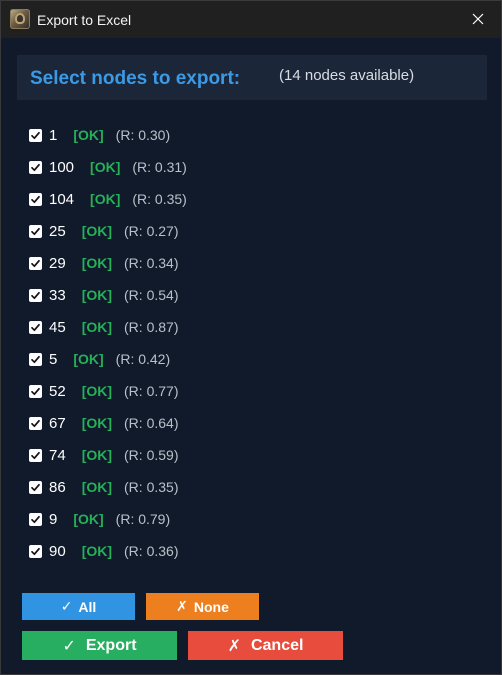  Describe the element at coordinates (249, 263) in the screenshot. I see `node-row: 29 [OK] (R: 0.34)` at that location.